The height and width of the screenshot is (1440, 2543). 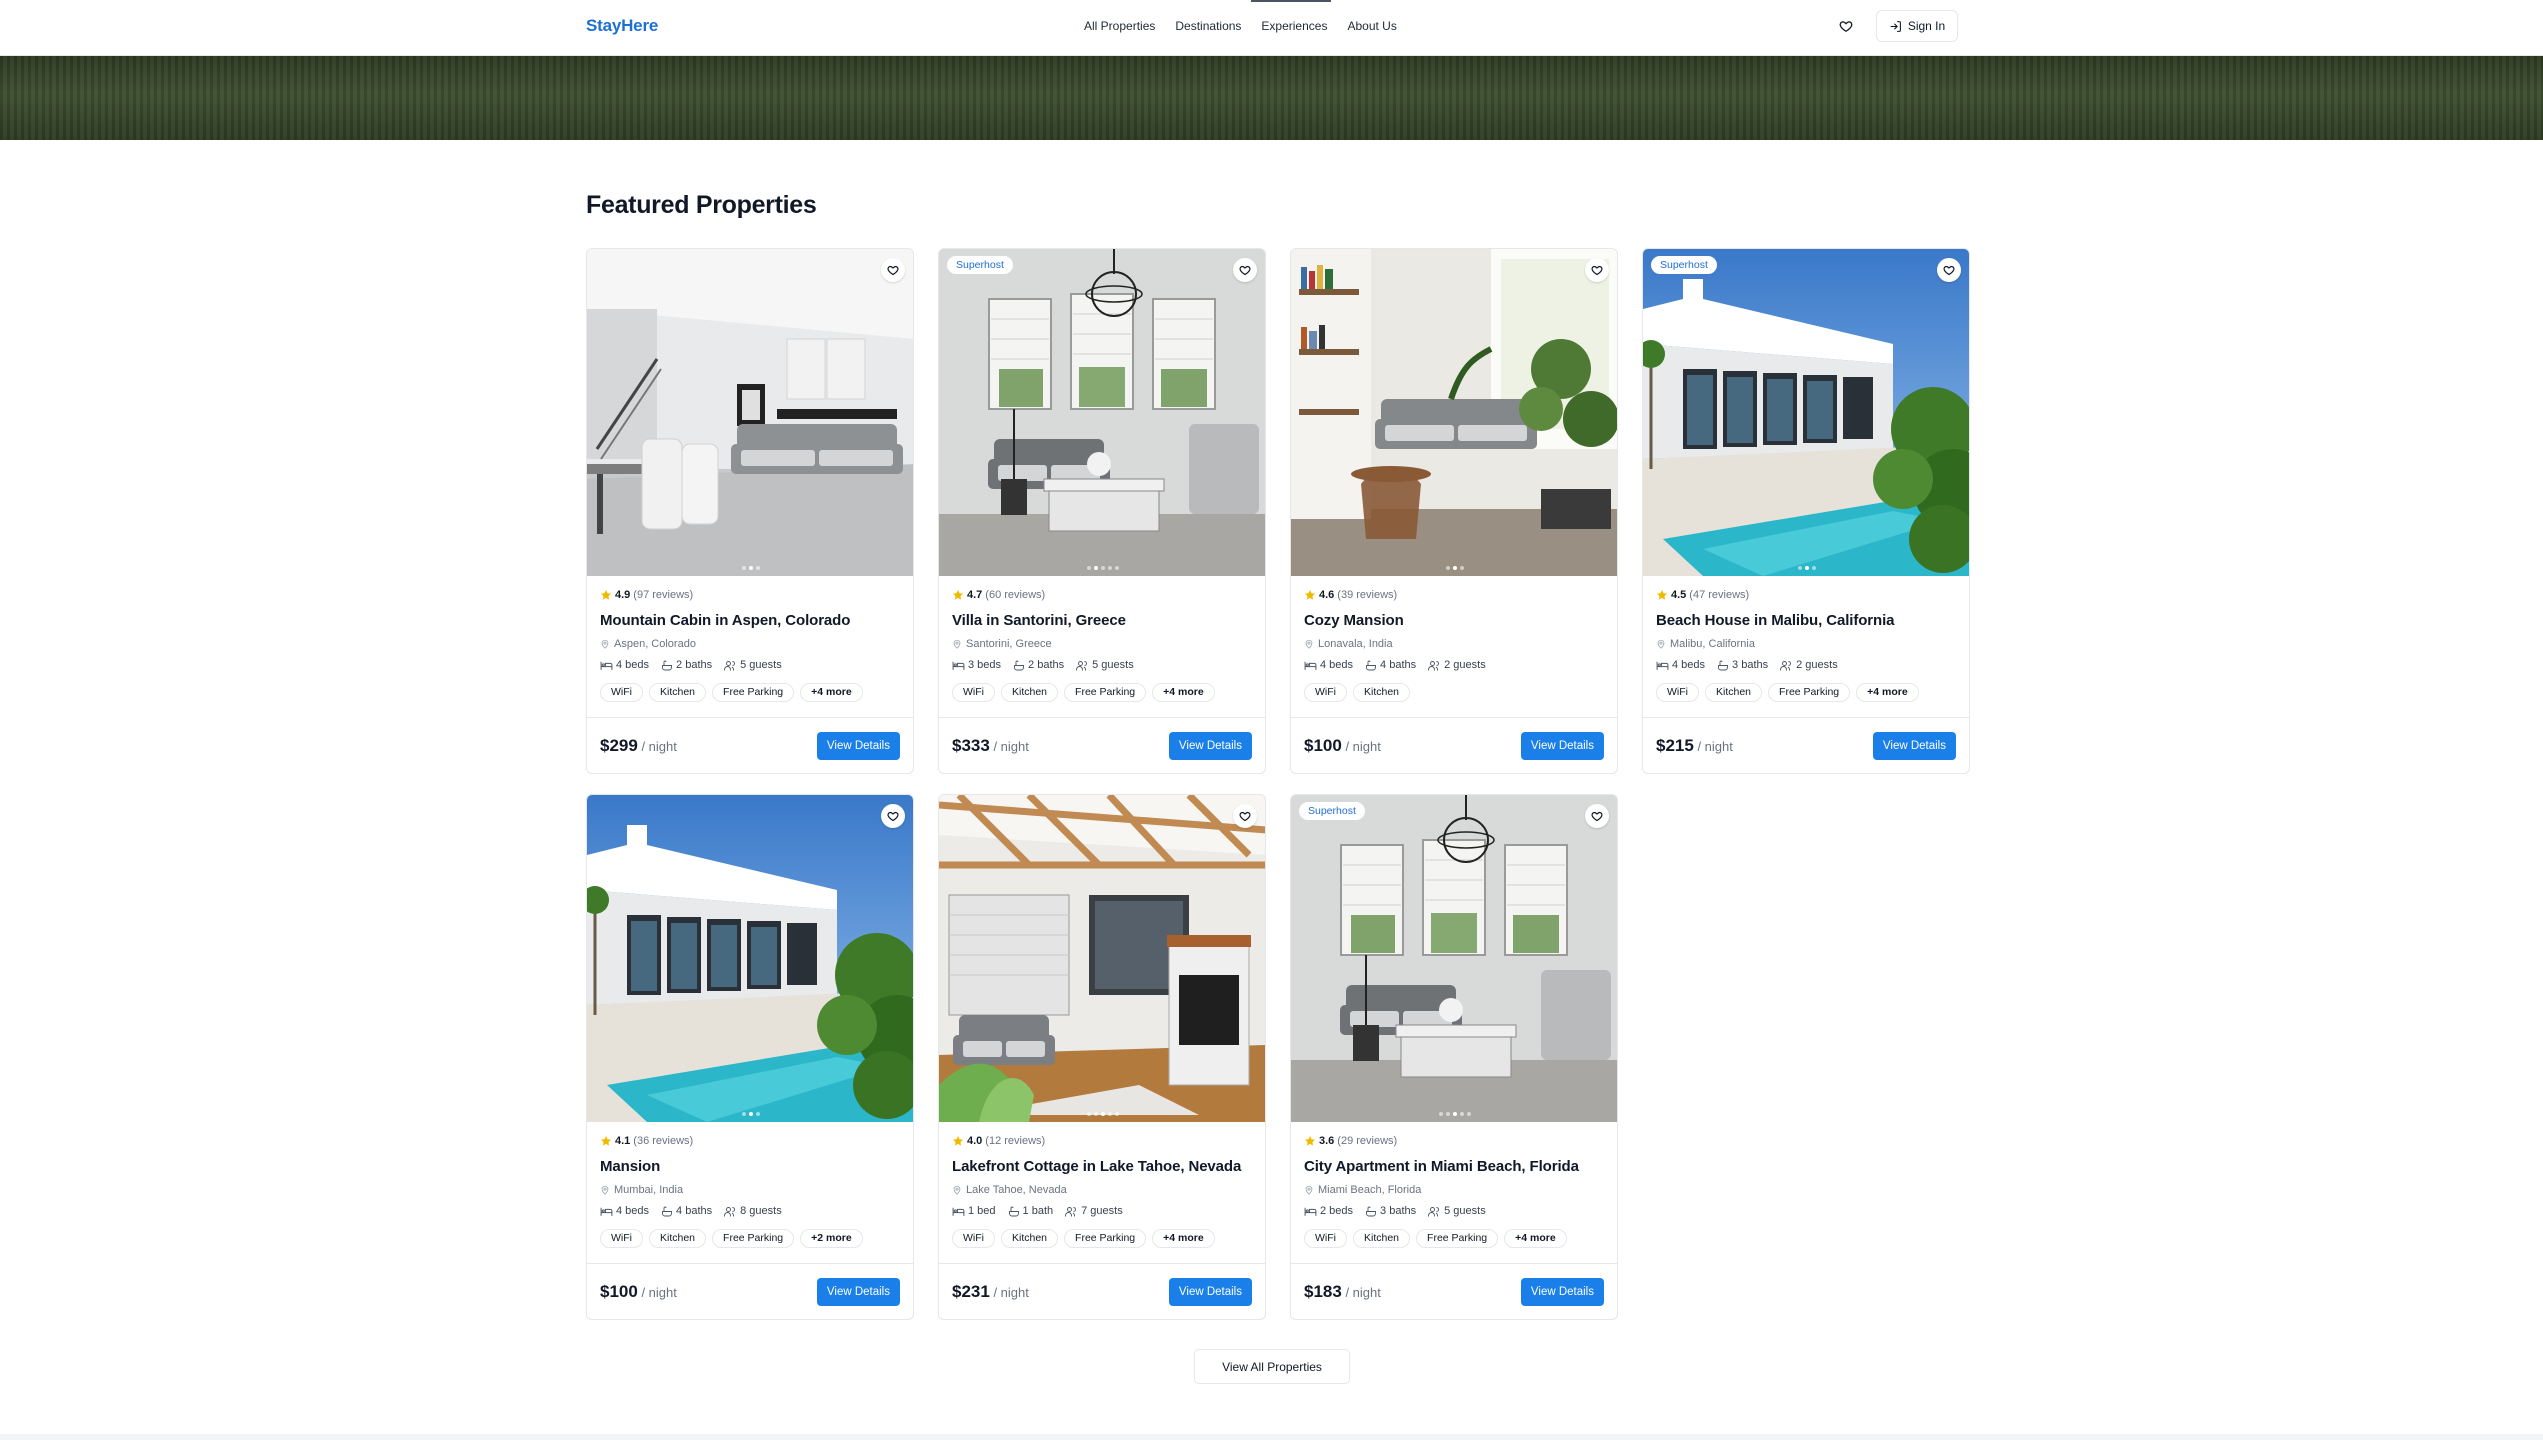 What do you see at coordinates (1102, 621) in the screenshot?
I see `property-title: Villa in Santorini, Greece` at bounding box center [1102, 621].